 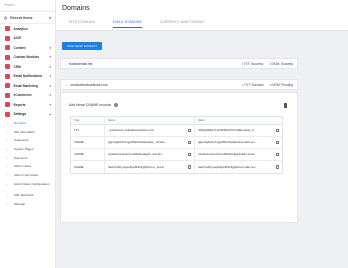 What do you see at coordinates (19, 47) in the screenshot?
I see `sidebar-item-label: Content` at bounding box center [19, 47].